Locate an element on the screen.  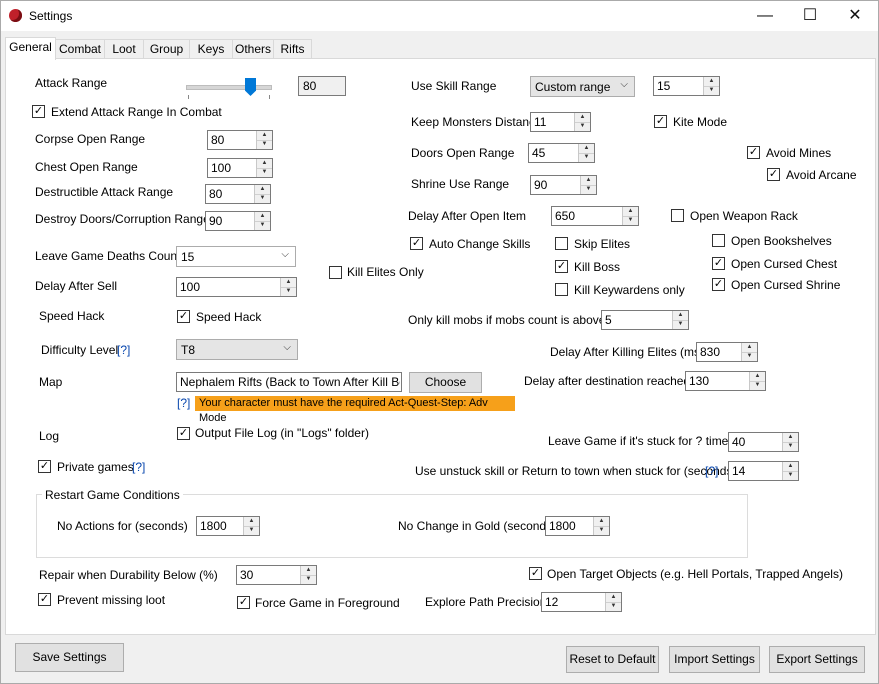
delay-killing-elites-field: 830 ▲ ▼ is located at coordinates (727, 352).